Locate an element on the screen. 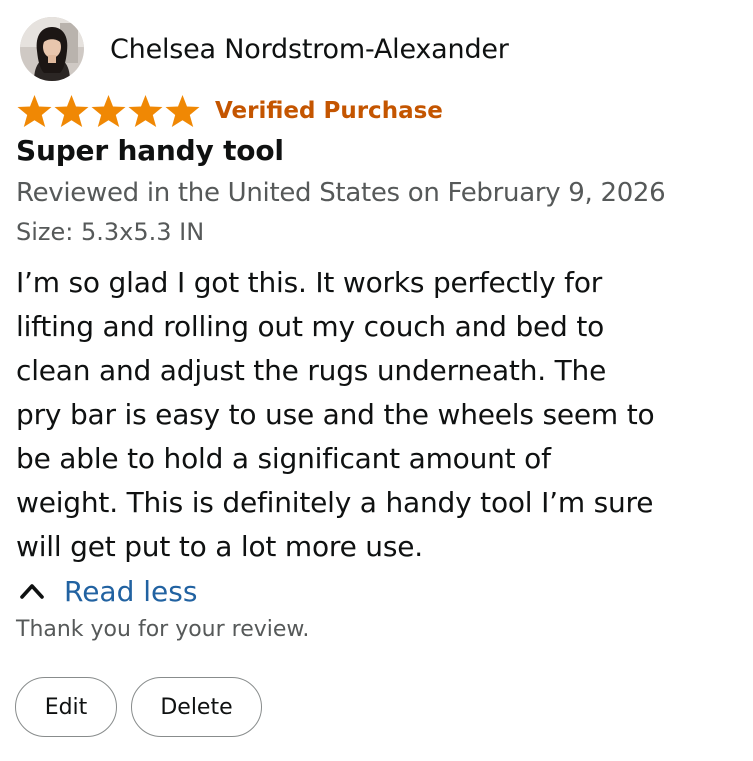 This screenshot has height=761, width=753. avatar is located at coordinates (52, 49).